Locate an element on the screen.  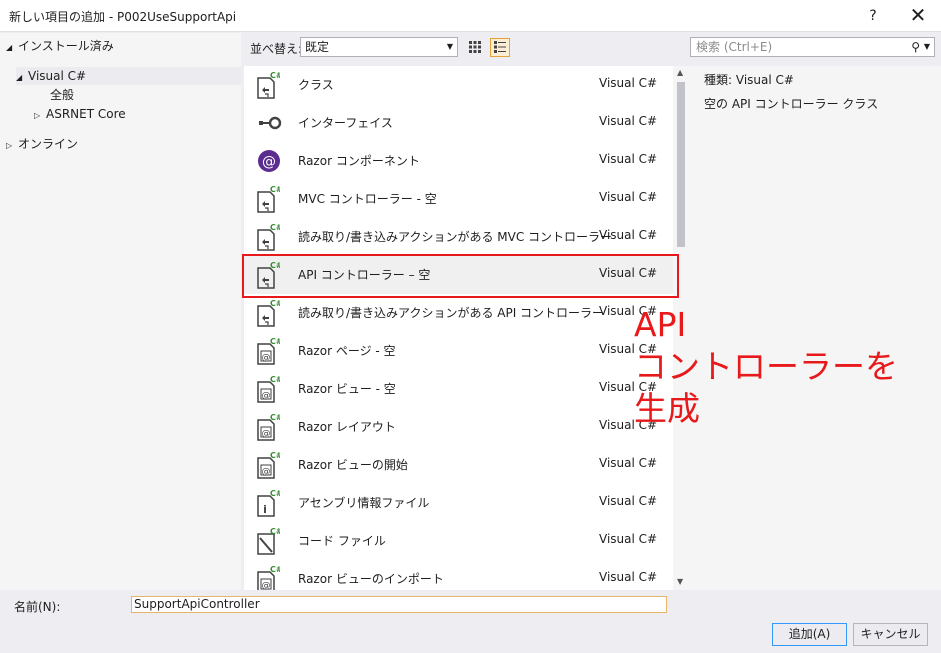
name-label: 名前(N): is located at coordinates (37, 607).